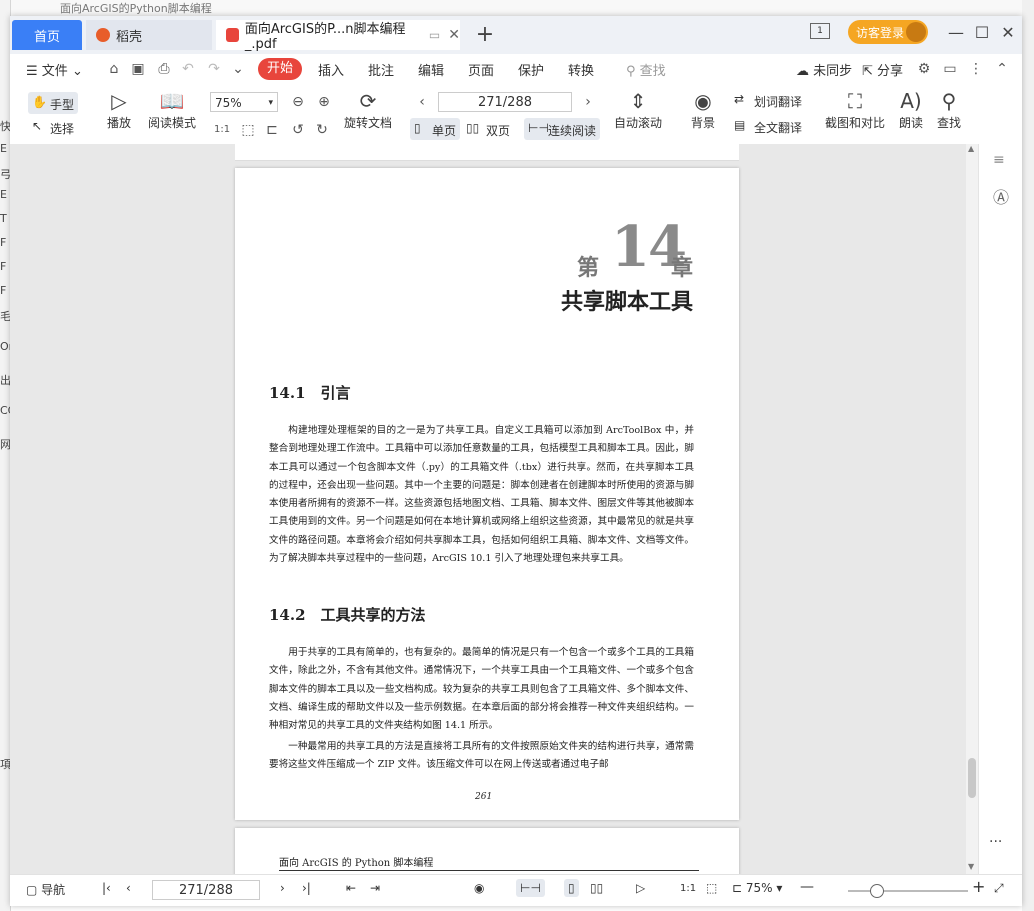  I want to click on prev-page-status-icon: ‹, so click(128, 888).